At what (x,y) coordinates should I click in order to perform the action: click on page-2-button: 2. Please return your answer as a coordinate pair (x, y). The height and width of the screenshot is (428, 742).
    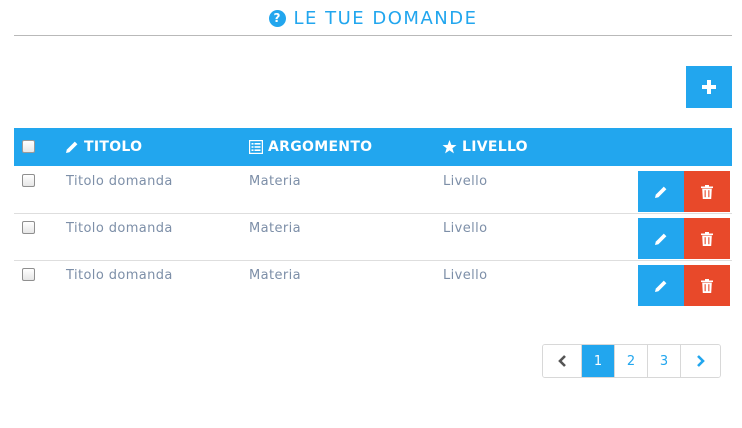
    Looking at the image, I should click on (631, 361).